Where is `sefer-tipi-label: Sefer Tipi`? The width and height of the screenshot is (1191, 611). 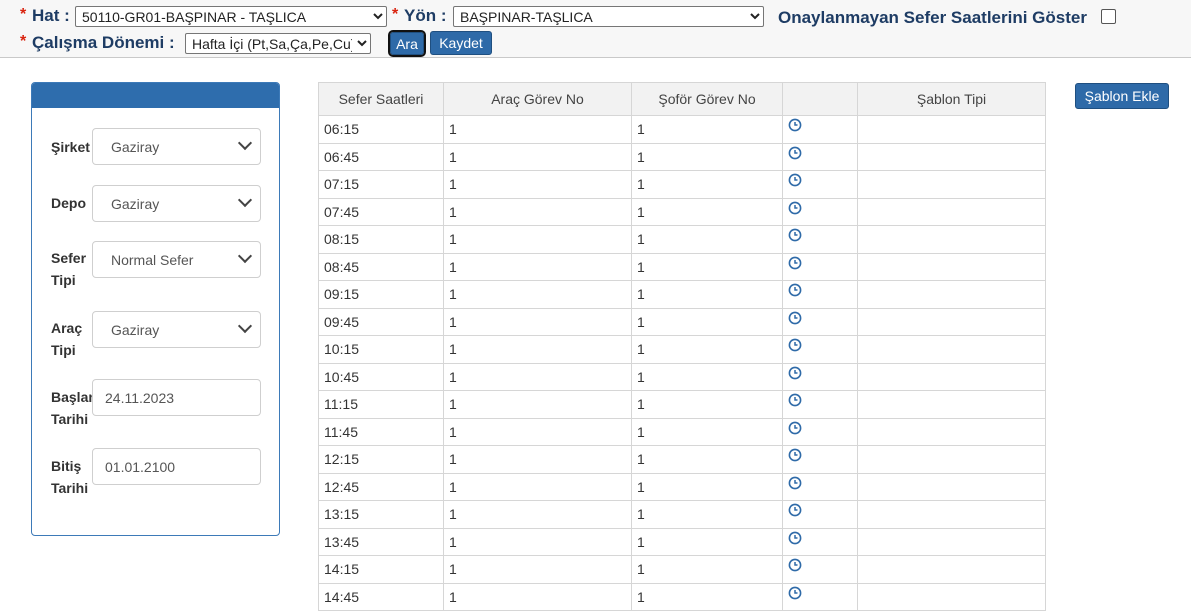 sefer-tipi-label: Sefer Tipi is located at coordinates (69, 269).